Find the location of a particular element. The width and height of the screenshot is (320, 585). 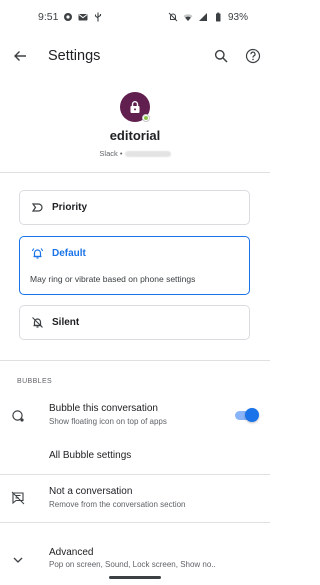

mail-icon is located at coordinates (83, 17).